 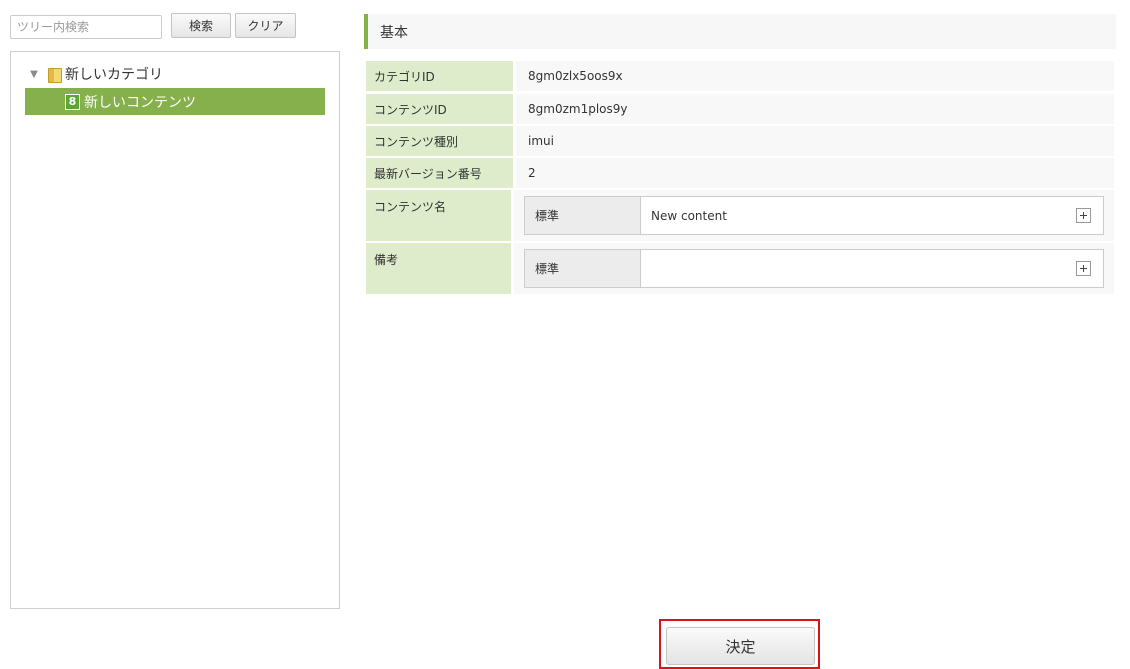 What do you see at coordinates (34, 74) in the screenshot?
I see `collapse-triangle-icon: ▼` at bounding box center [34, 74].